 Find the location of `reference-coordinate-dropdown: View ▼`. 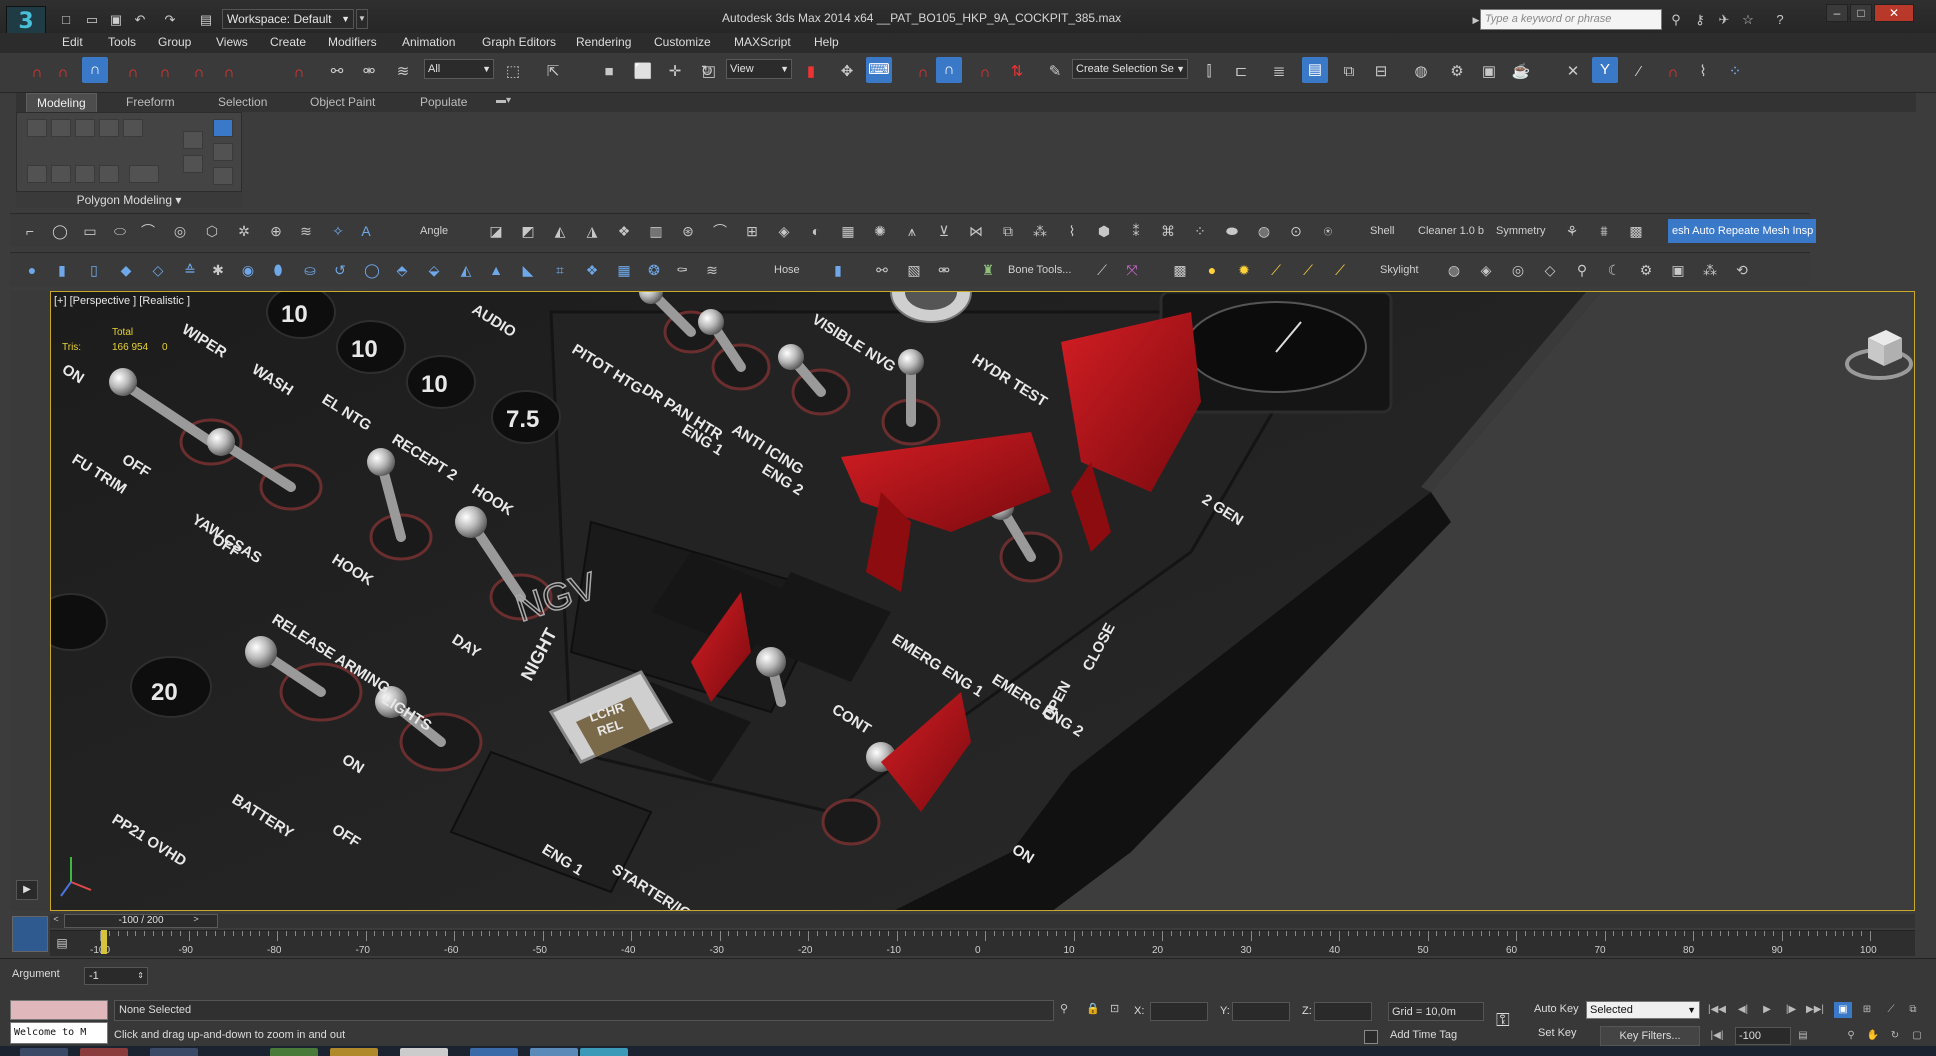

reference-coordinate-dropdown: View ▼ is located at coordinates (759, 69).